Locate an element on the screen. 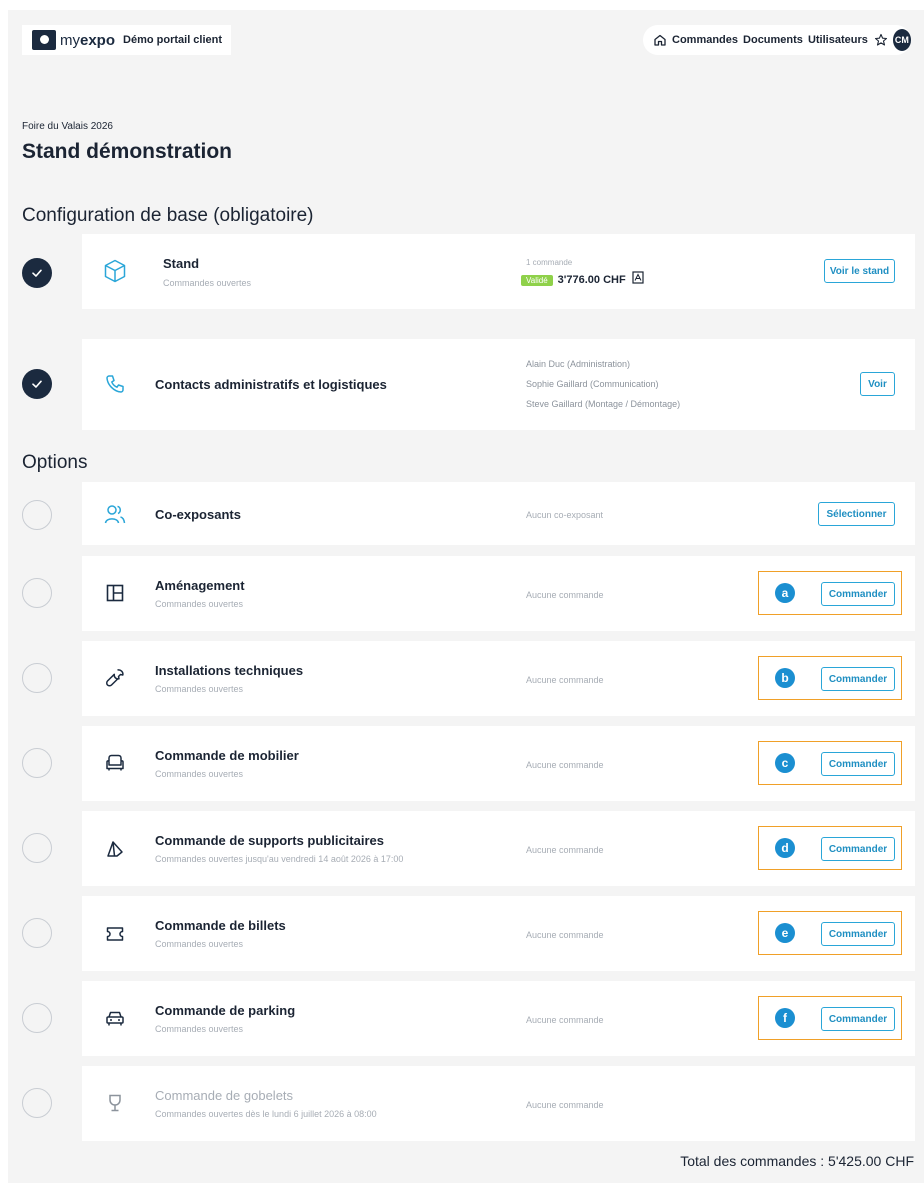  contact-line-3: Steve Gaillard (Montage / Démontage) is located at coordinates (603, 404).